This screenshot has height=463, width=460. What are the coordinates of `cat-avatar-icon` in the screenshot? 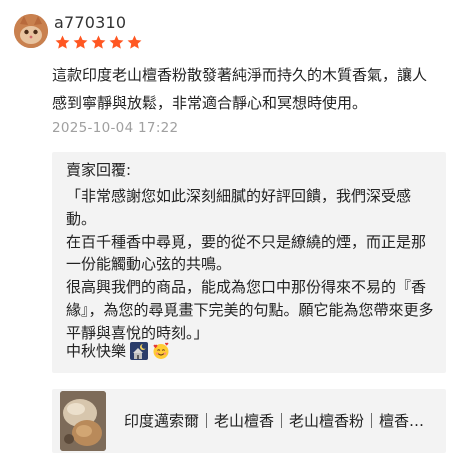 It's located at (31, 31).